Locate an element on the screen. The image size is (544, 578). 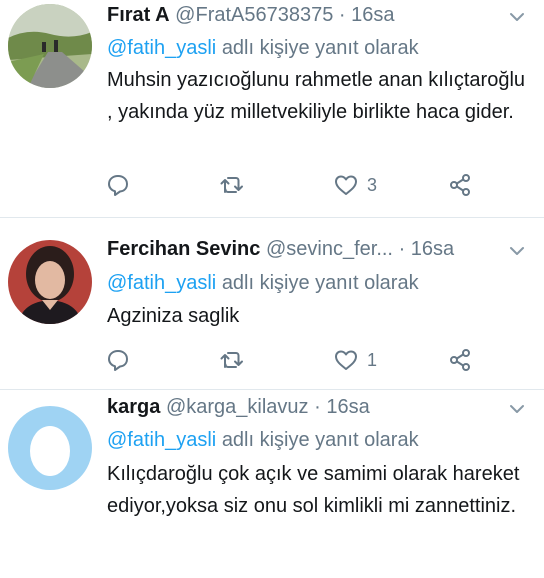
tweet-header: karga @karga_kilavuz · 16sa is located at coordinates (301, 407).